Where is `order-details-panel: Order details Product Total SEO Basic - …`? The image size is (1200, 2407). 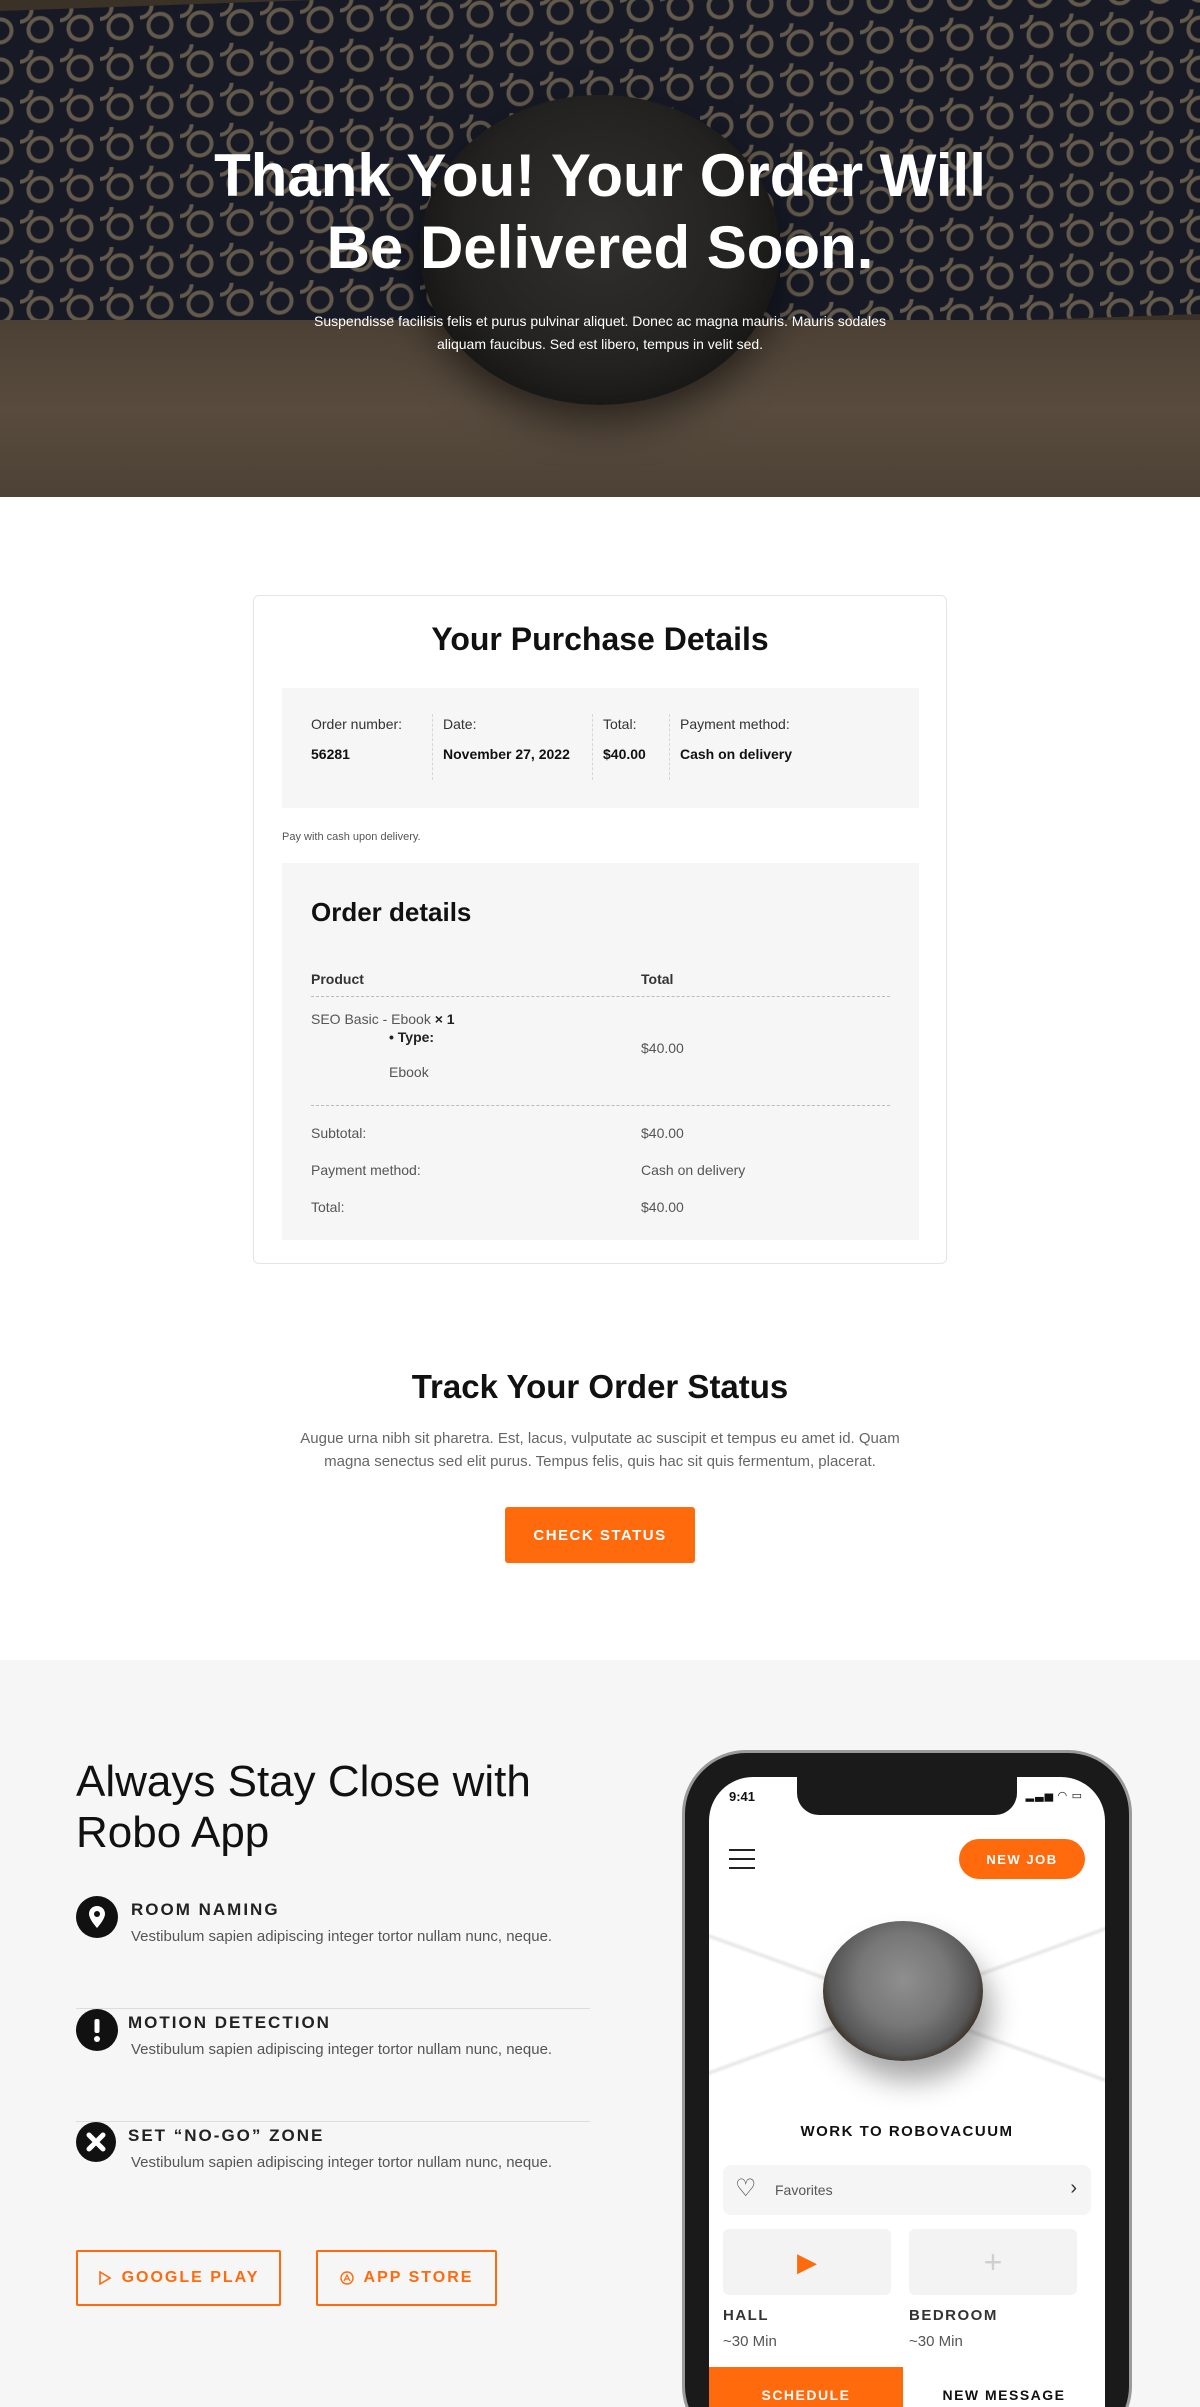
order-details-panel: Order details Product Total SEO Basic - … is located at coordinates (600, 1051).